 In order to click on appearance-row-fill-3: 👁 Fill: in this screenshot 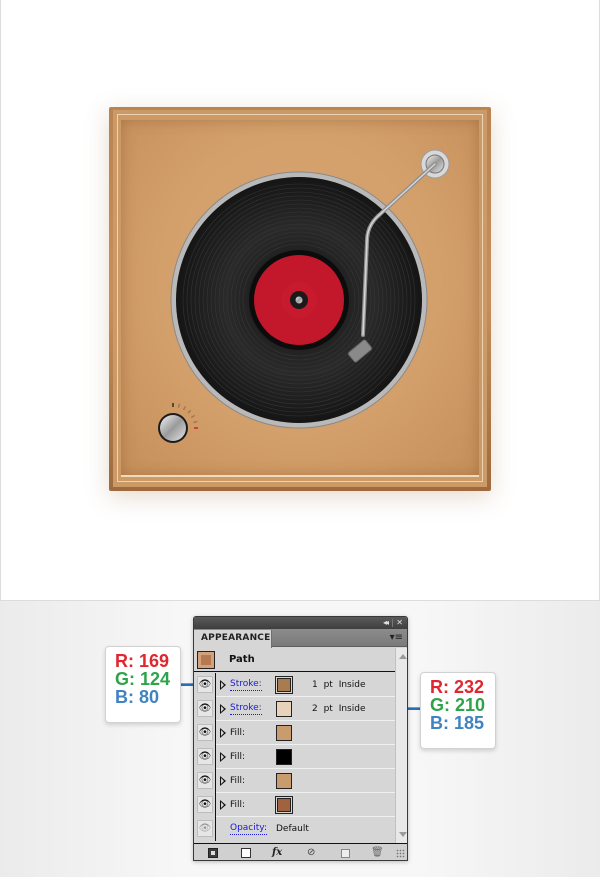, I will do `click(294, 781)`.